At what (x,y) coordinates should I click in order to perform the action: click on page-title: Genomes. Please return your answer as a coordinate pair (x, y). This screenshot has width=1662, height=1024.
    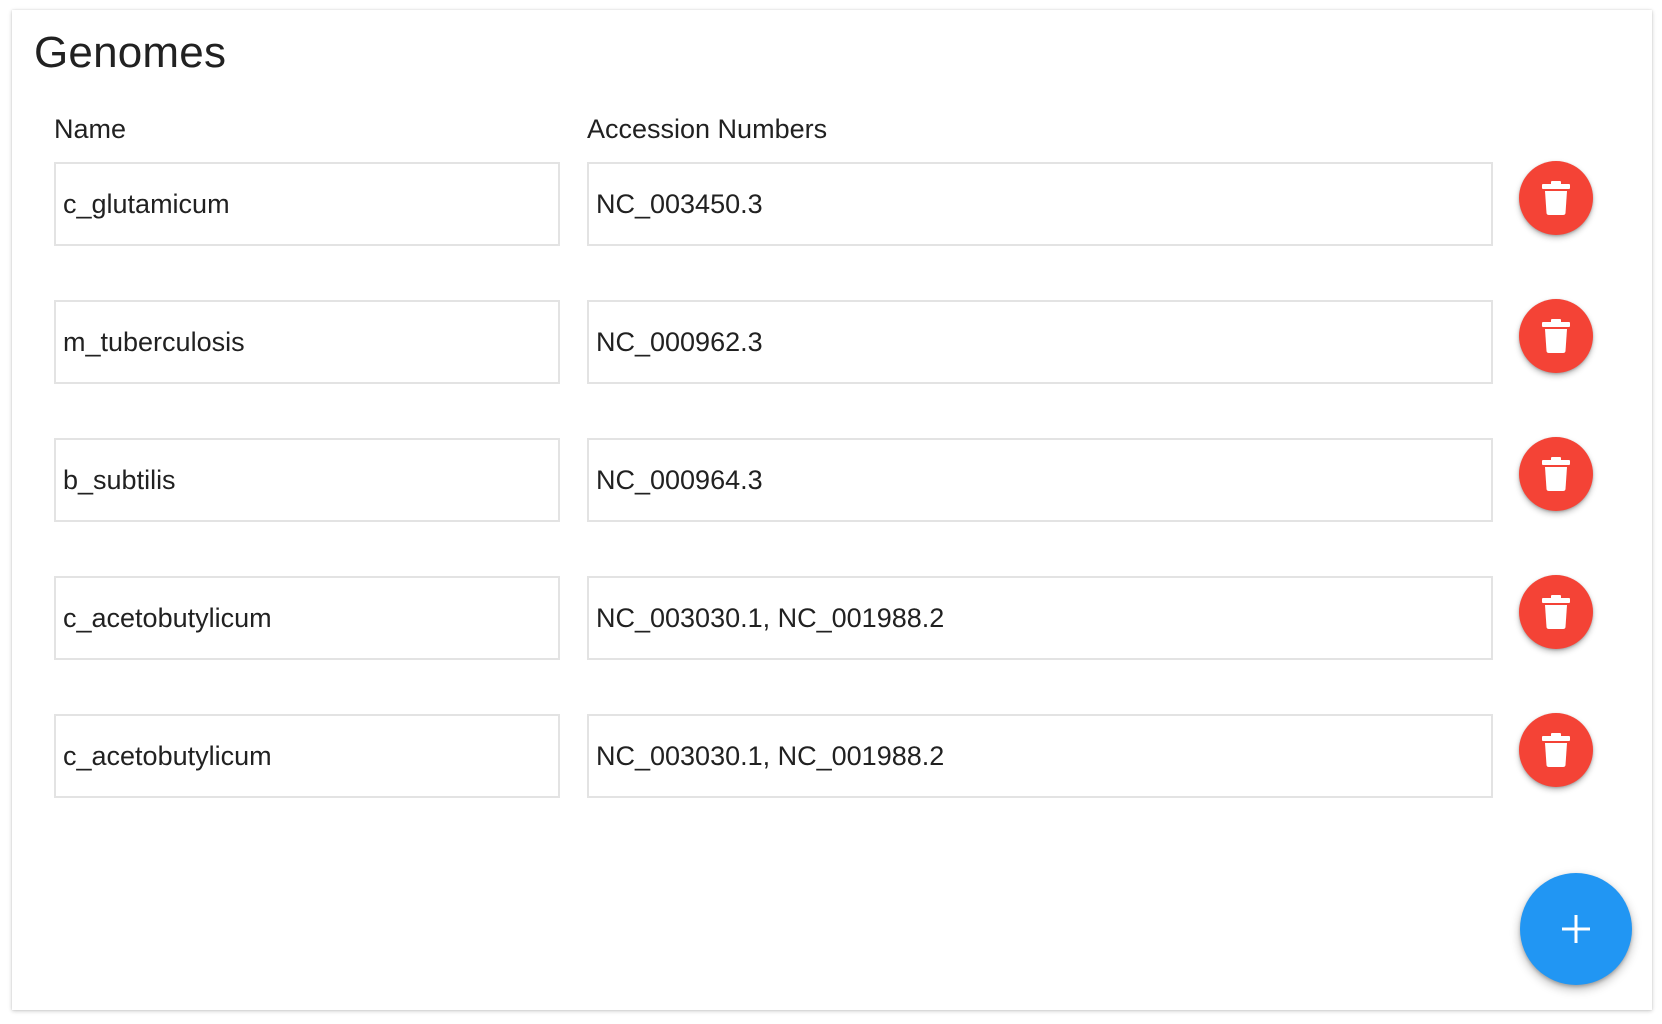
    Looking at the image, I should click on (130, 52).